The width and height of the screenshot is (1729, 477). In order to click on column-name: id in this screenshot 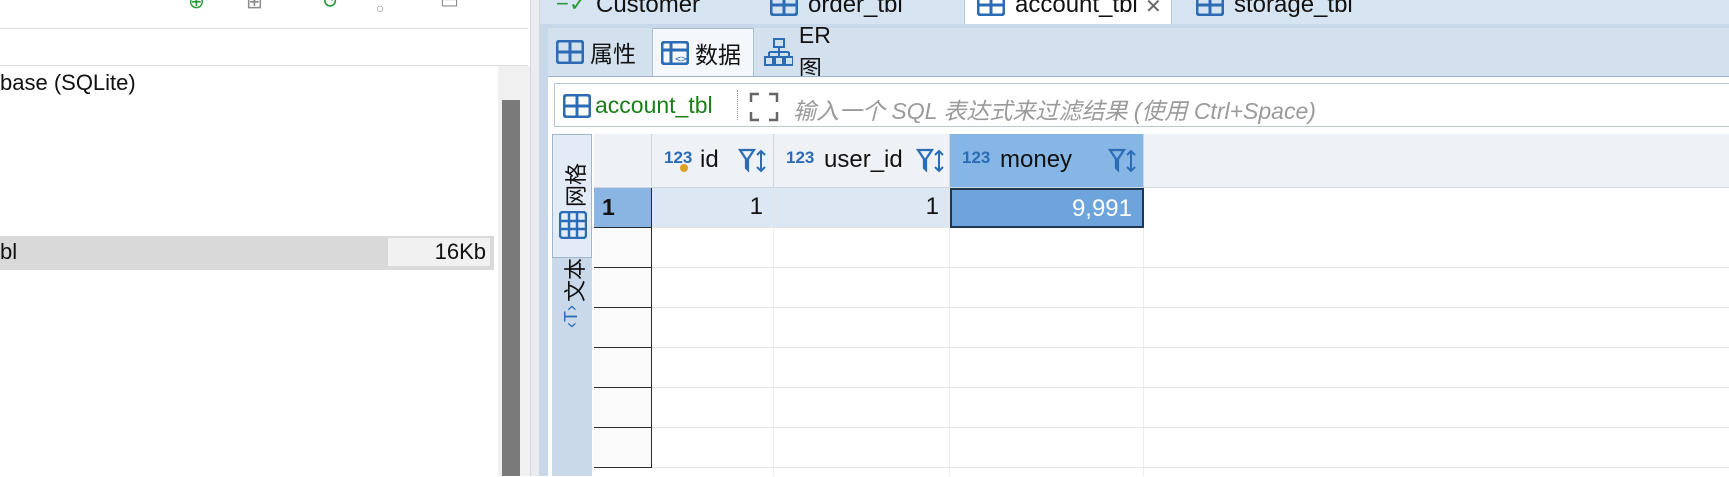, I will do `click(709, 159)`.